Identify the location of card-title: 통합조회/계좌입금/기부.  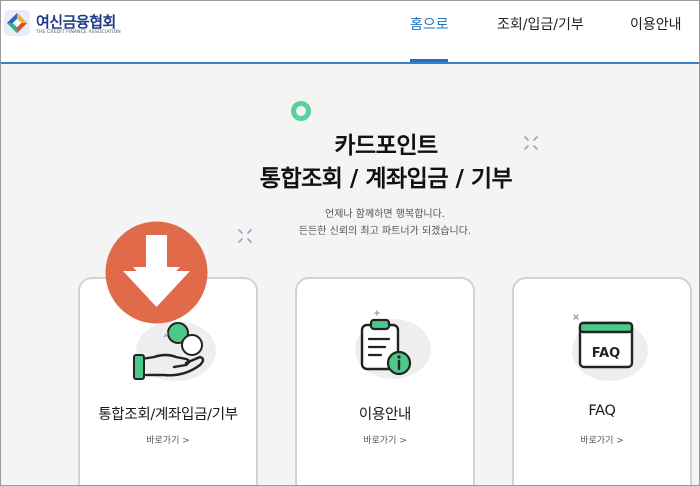
(168, 415).